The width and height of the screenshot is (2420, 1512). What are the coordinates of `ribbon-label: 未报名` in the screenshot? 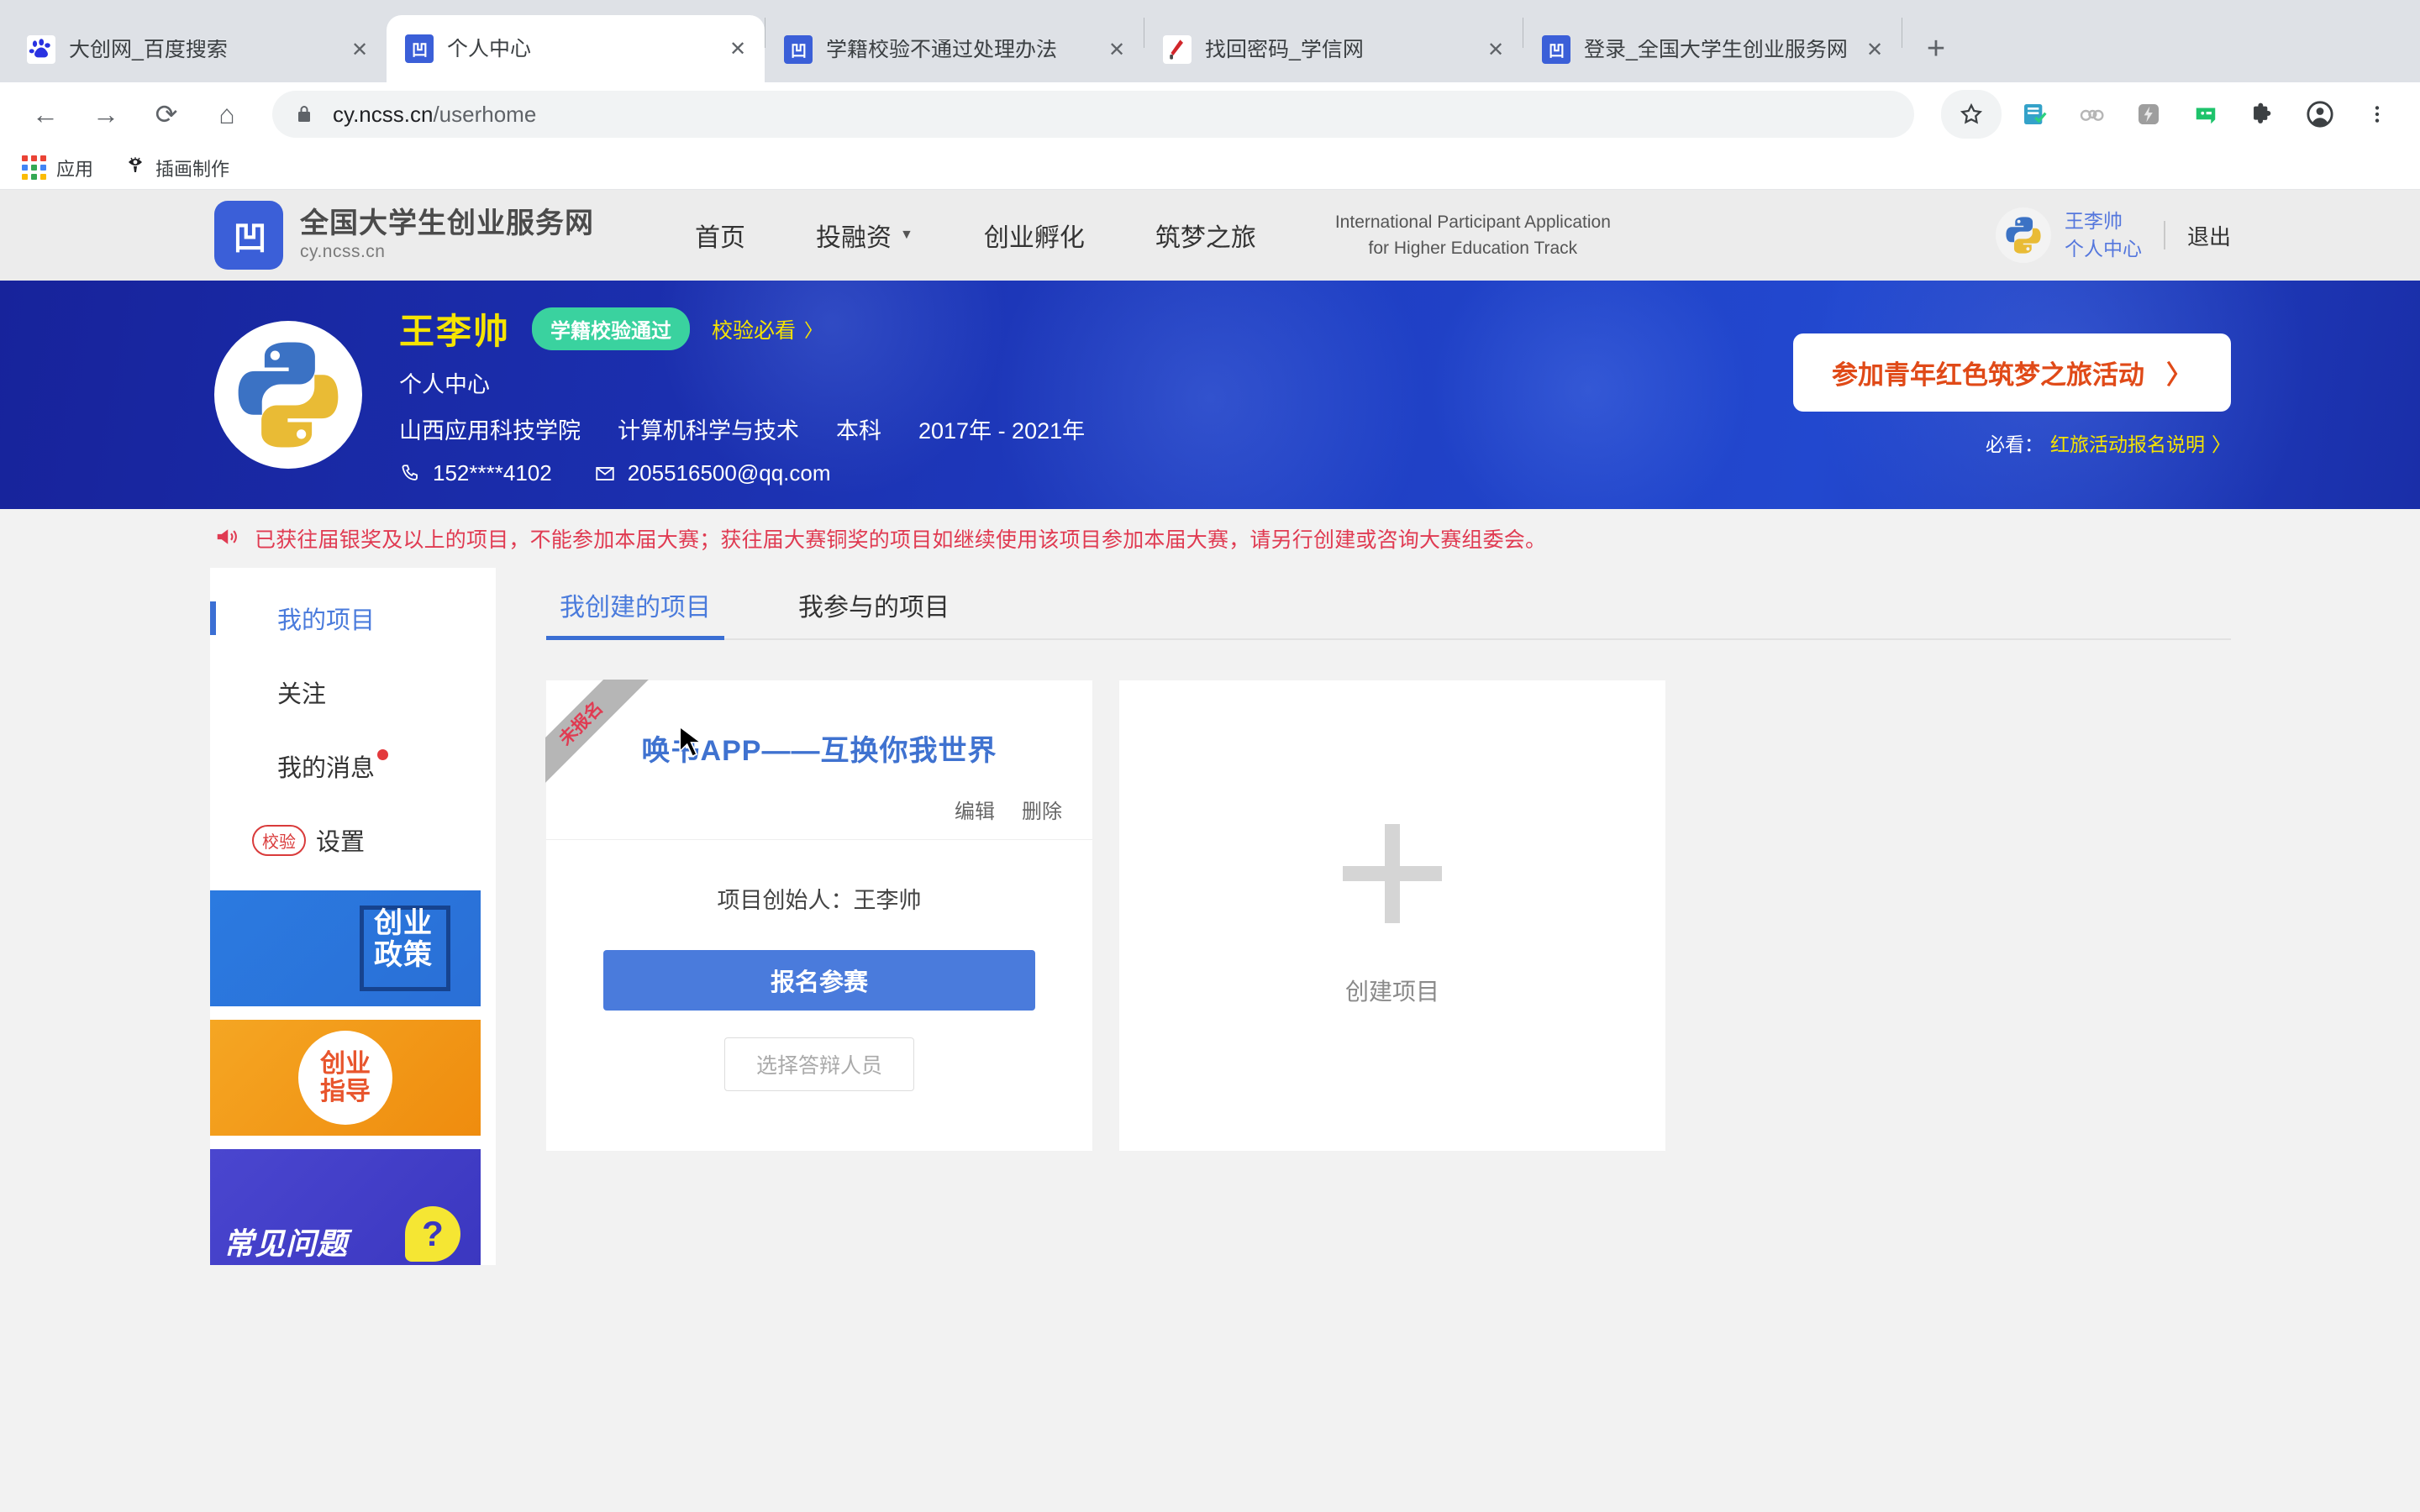 It's located at (597, 734).